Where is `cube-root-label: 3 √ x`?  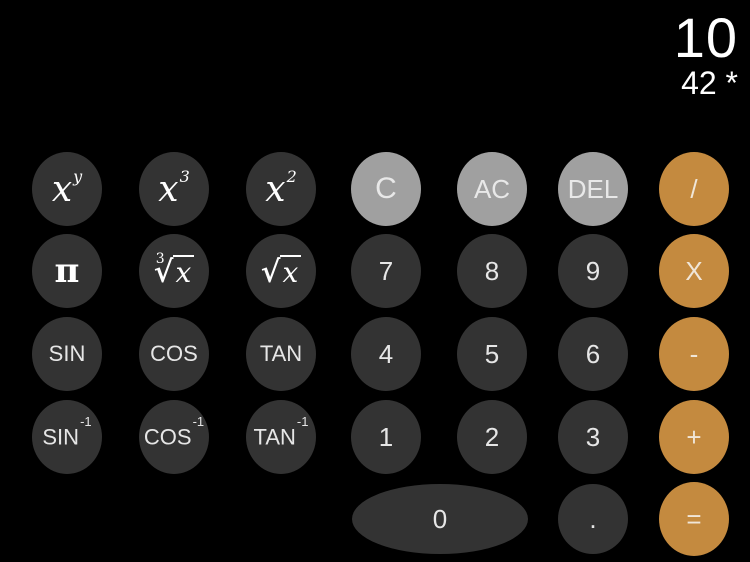
cube-root-label: 3 √ x is located at coordinates (174, 269).